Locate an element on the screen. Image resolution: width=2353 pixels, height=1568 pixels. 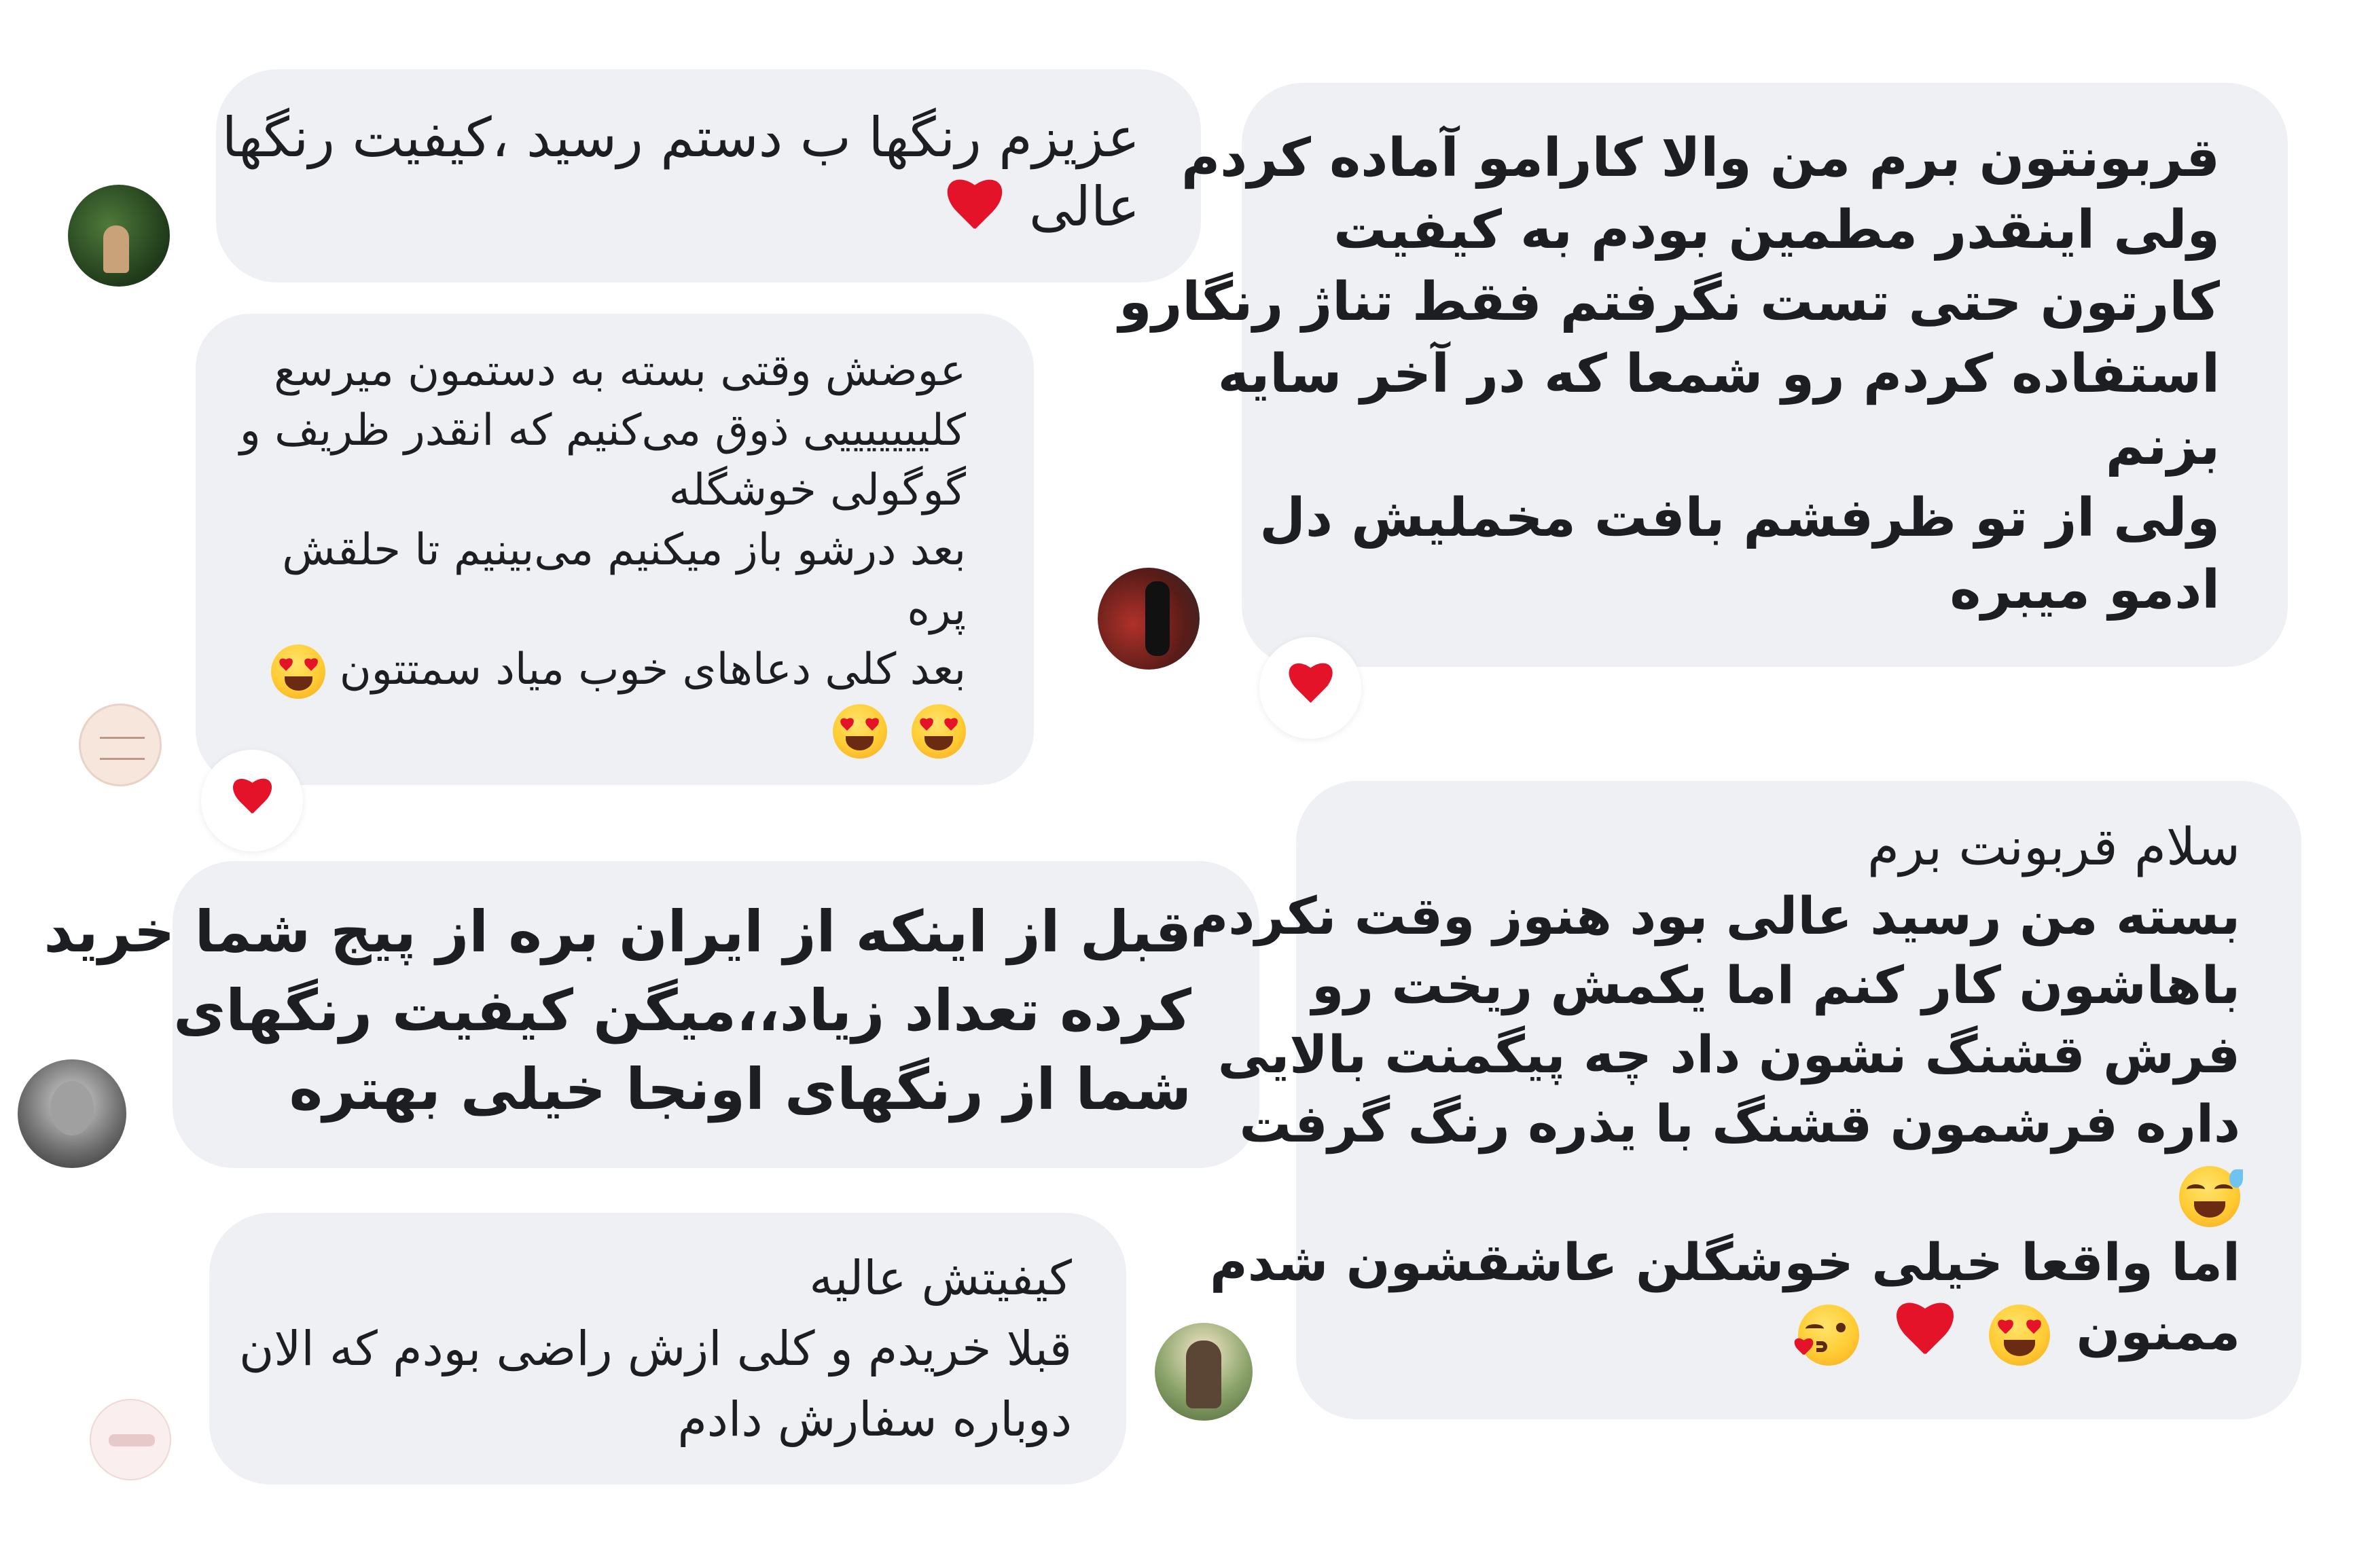
comment-text: داره فرشمون قشنگ با یذره رنگ گرفت is located at coordinates (1739, 1123).